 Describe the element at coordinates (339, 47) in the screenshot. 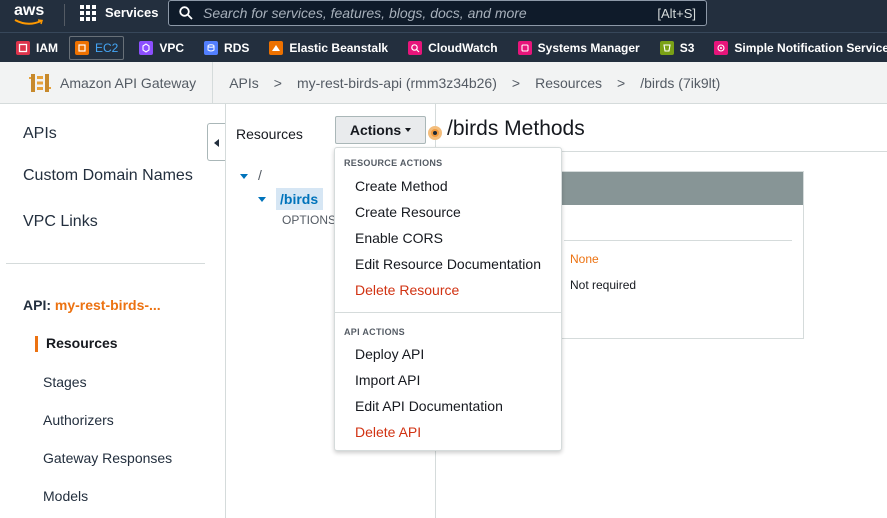

I see `favorite-label: Elastic Beanstalk` at that location.